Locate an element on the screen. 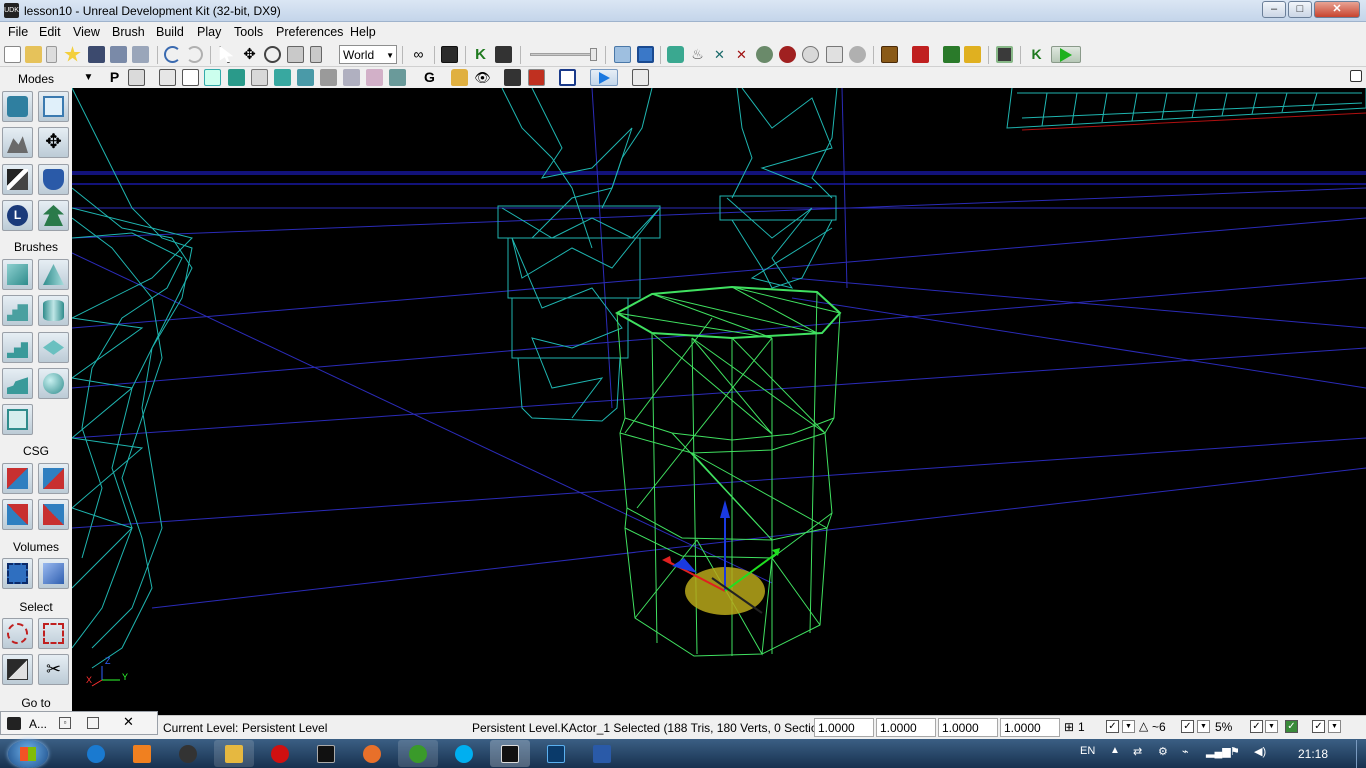 This screenshot has height=768, width=1366. tray-expand-icon: ▲ is located at coordinates (1115, 750).